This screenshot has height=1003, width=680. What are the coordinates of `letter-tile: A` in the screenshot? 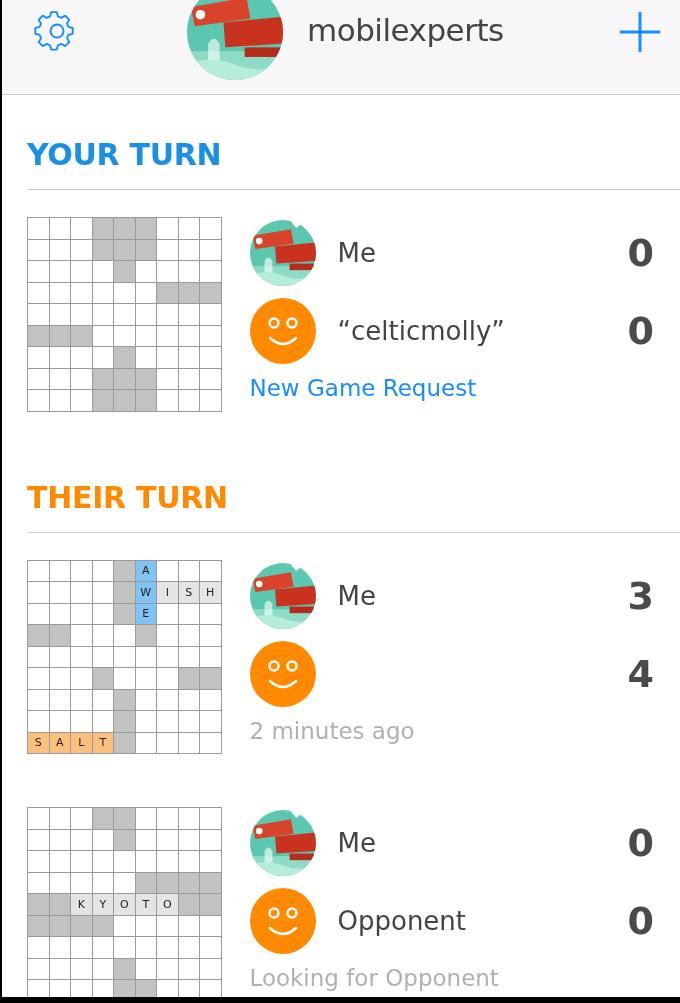 It's located at (59, 742).